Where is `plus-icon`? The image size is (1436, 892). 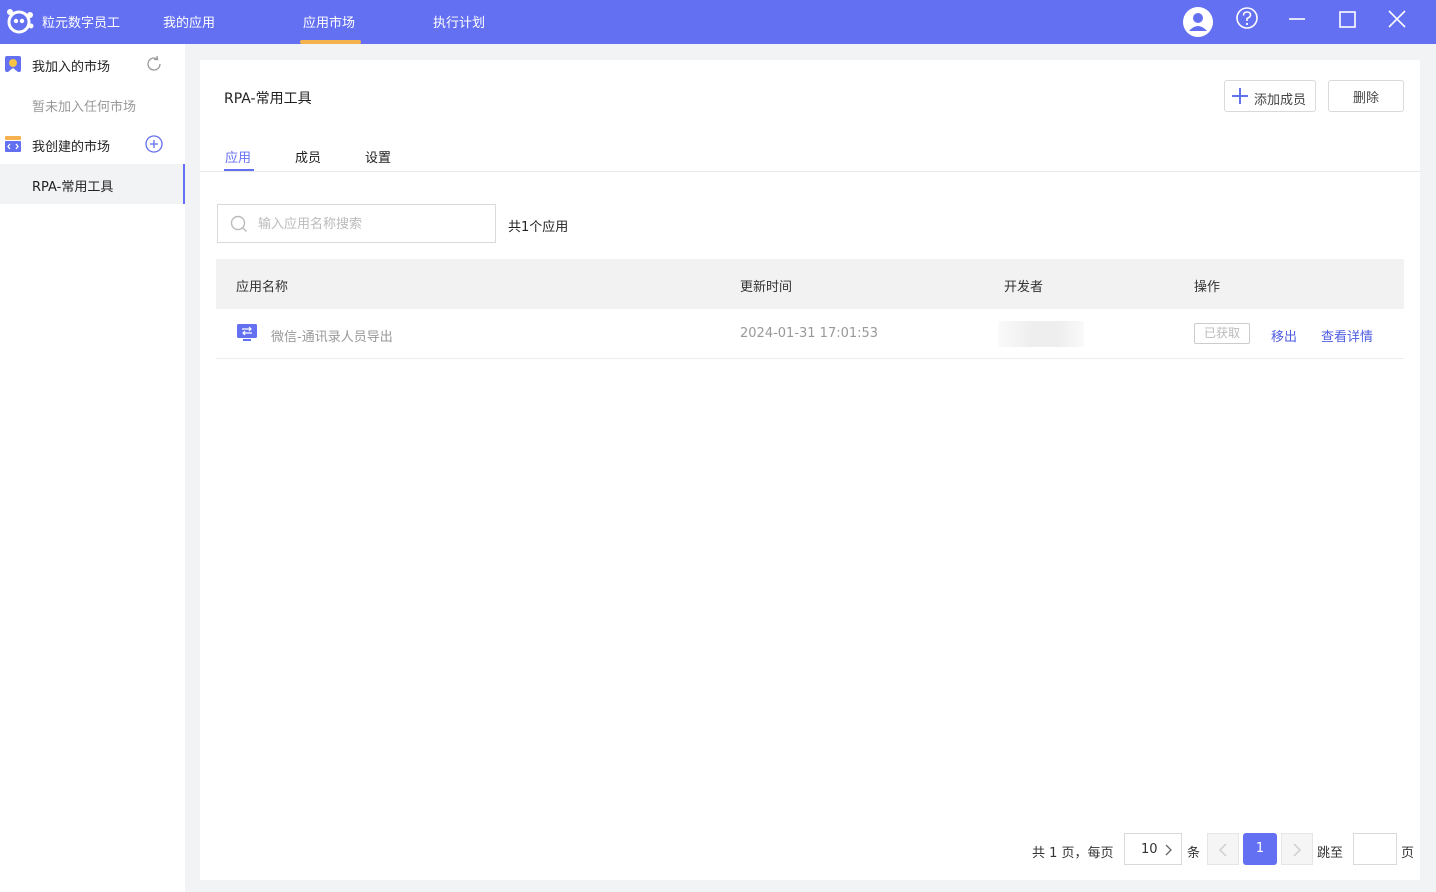 plus-icon is located at coordinates (1240, 96).